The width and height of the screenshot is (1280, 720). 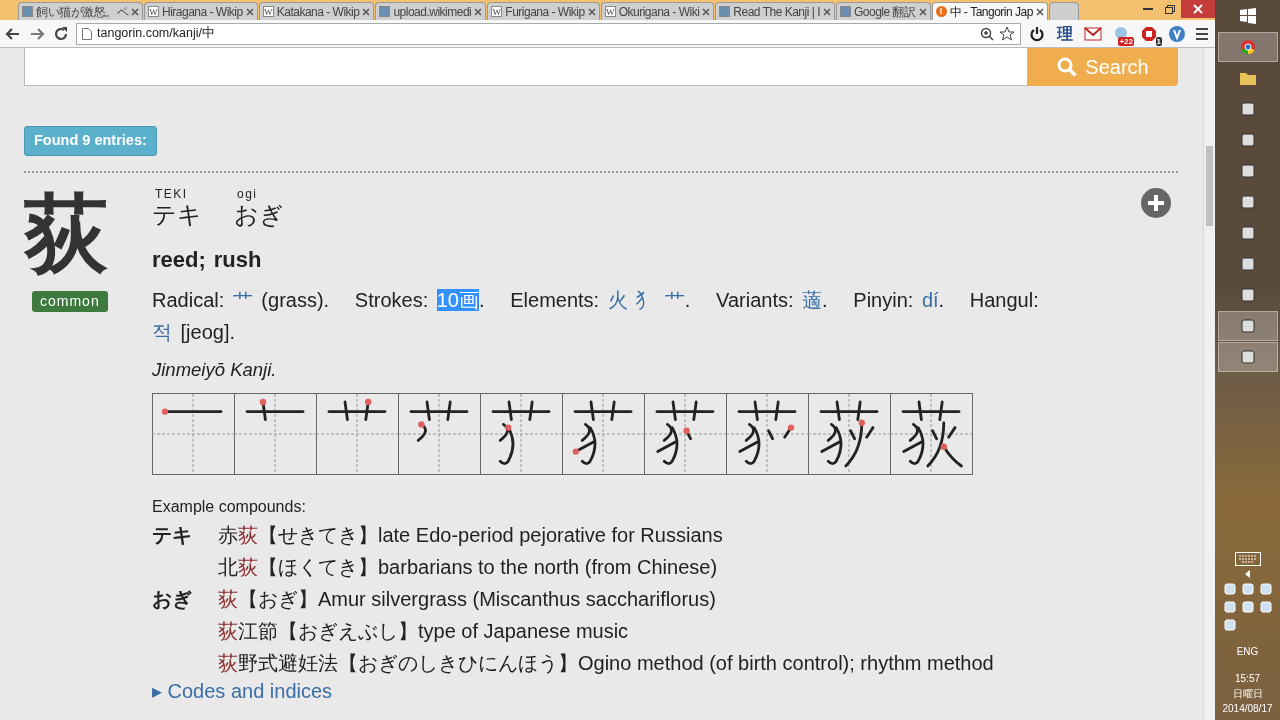 What do you see at coordinates (66, 232) in the screenshot?
I see `kanji-character: 荻` at bounding box center [66, 232].